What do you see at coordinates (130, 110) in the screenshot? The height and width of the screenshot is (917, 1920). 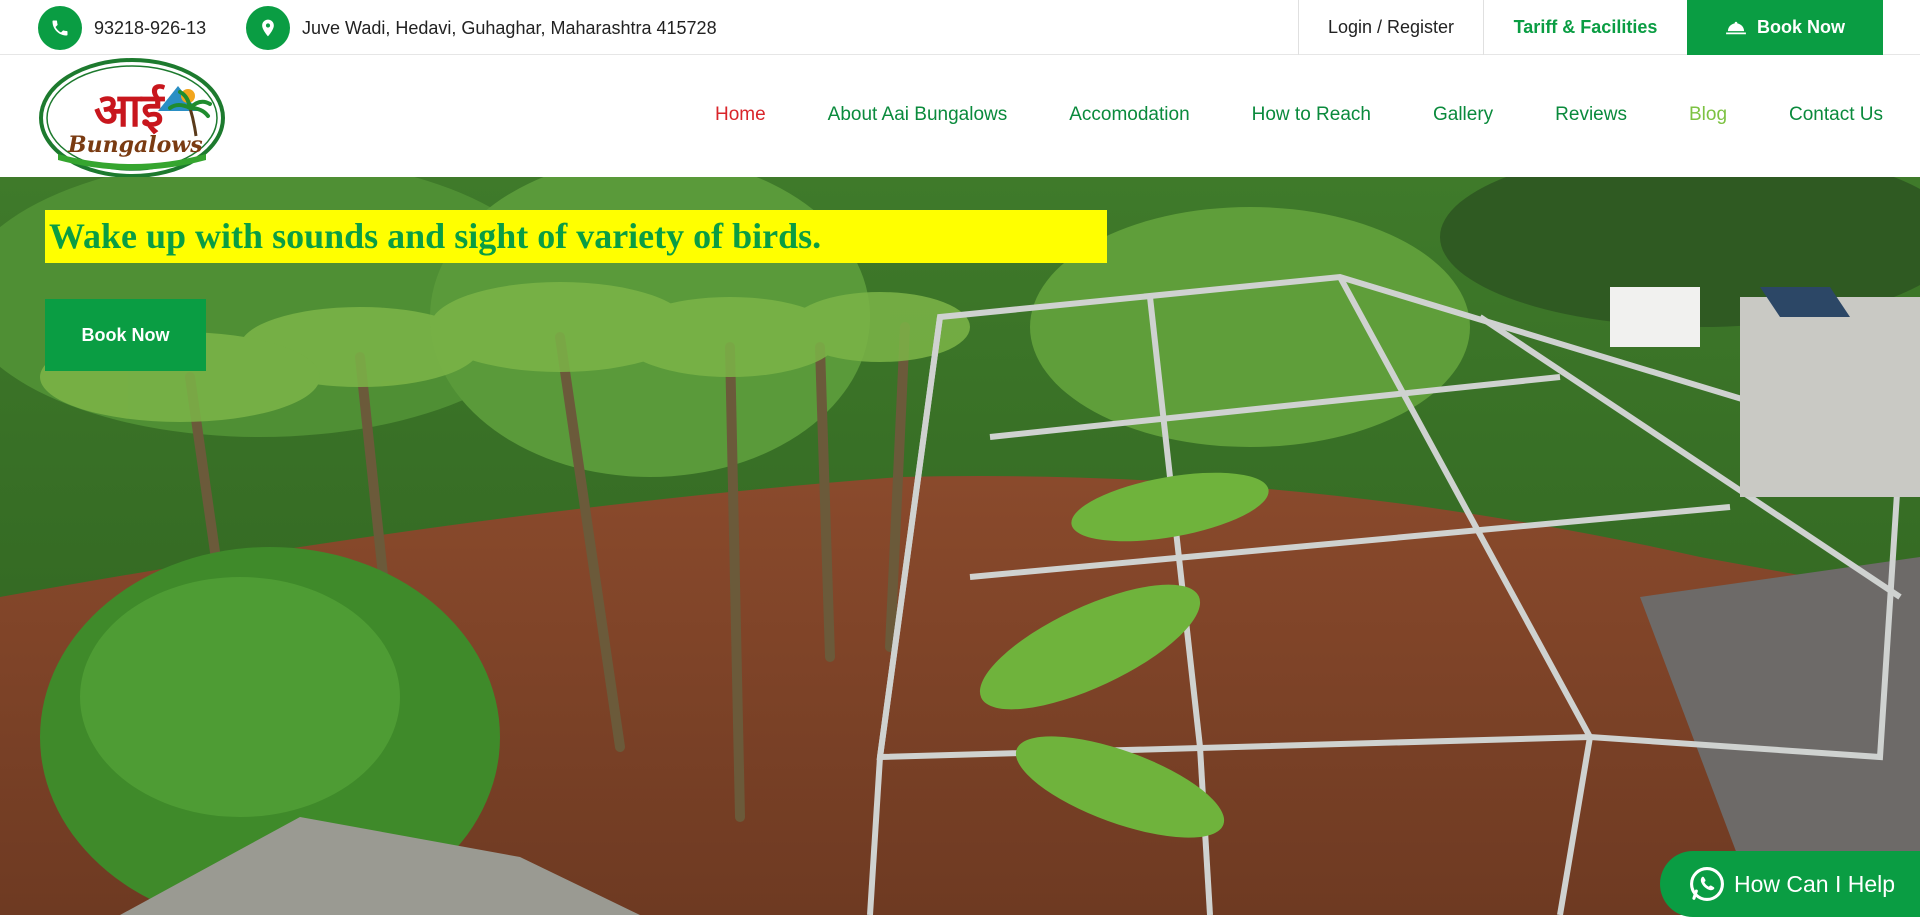 I see `logo-marathi-text: आई` at bounding box center [130, 110].